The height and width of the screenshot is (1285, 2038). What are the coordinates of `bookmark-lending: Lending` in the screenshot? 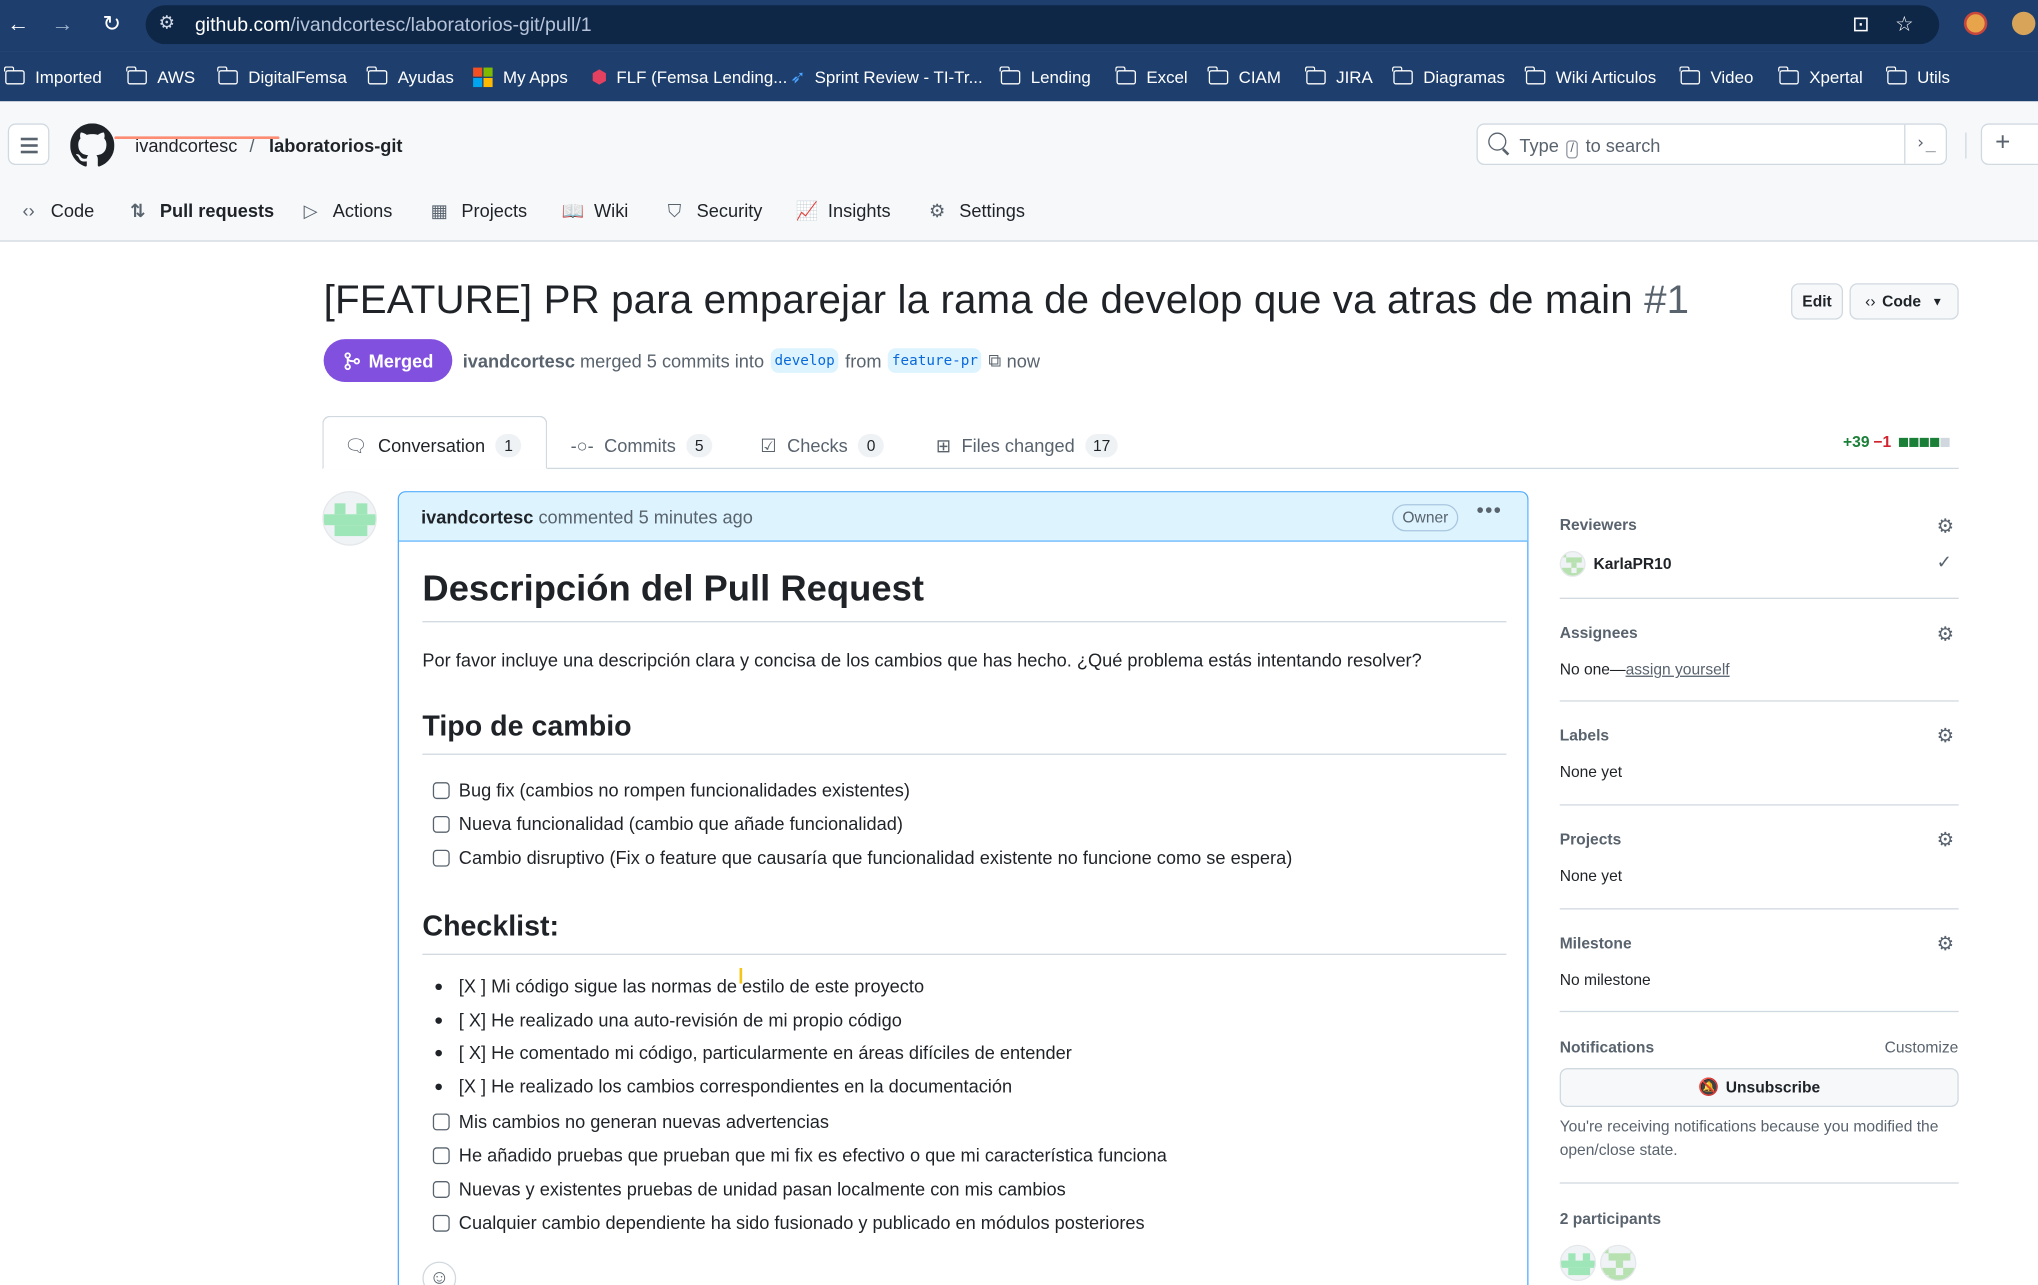 It's located at (1045, 77).